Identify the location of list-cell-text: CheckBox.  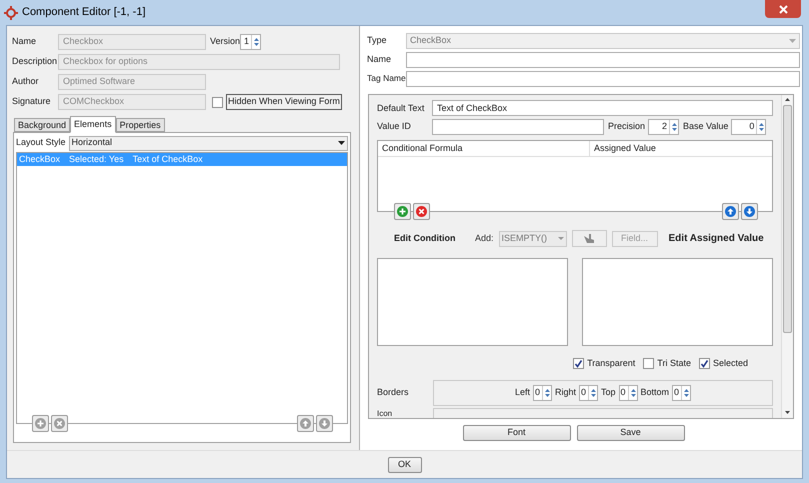
(39, 159).